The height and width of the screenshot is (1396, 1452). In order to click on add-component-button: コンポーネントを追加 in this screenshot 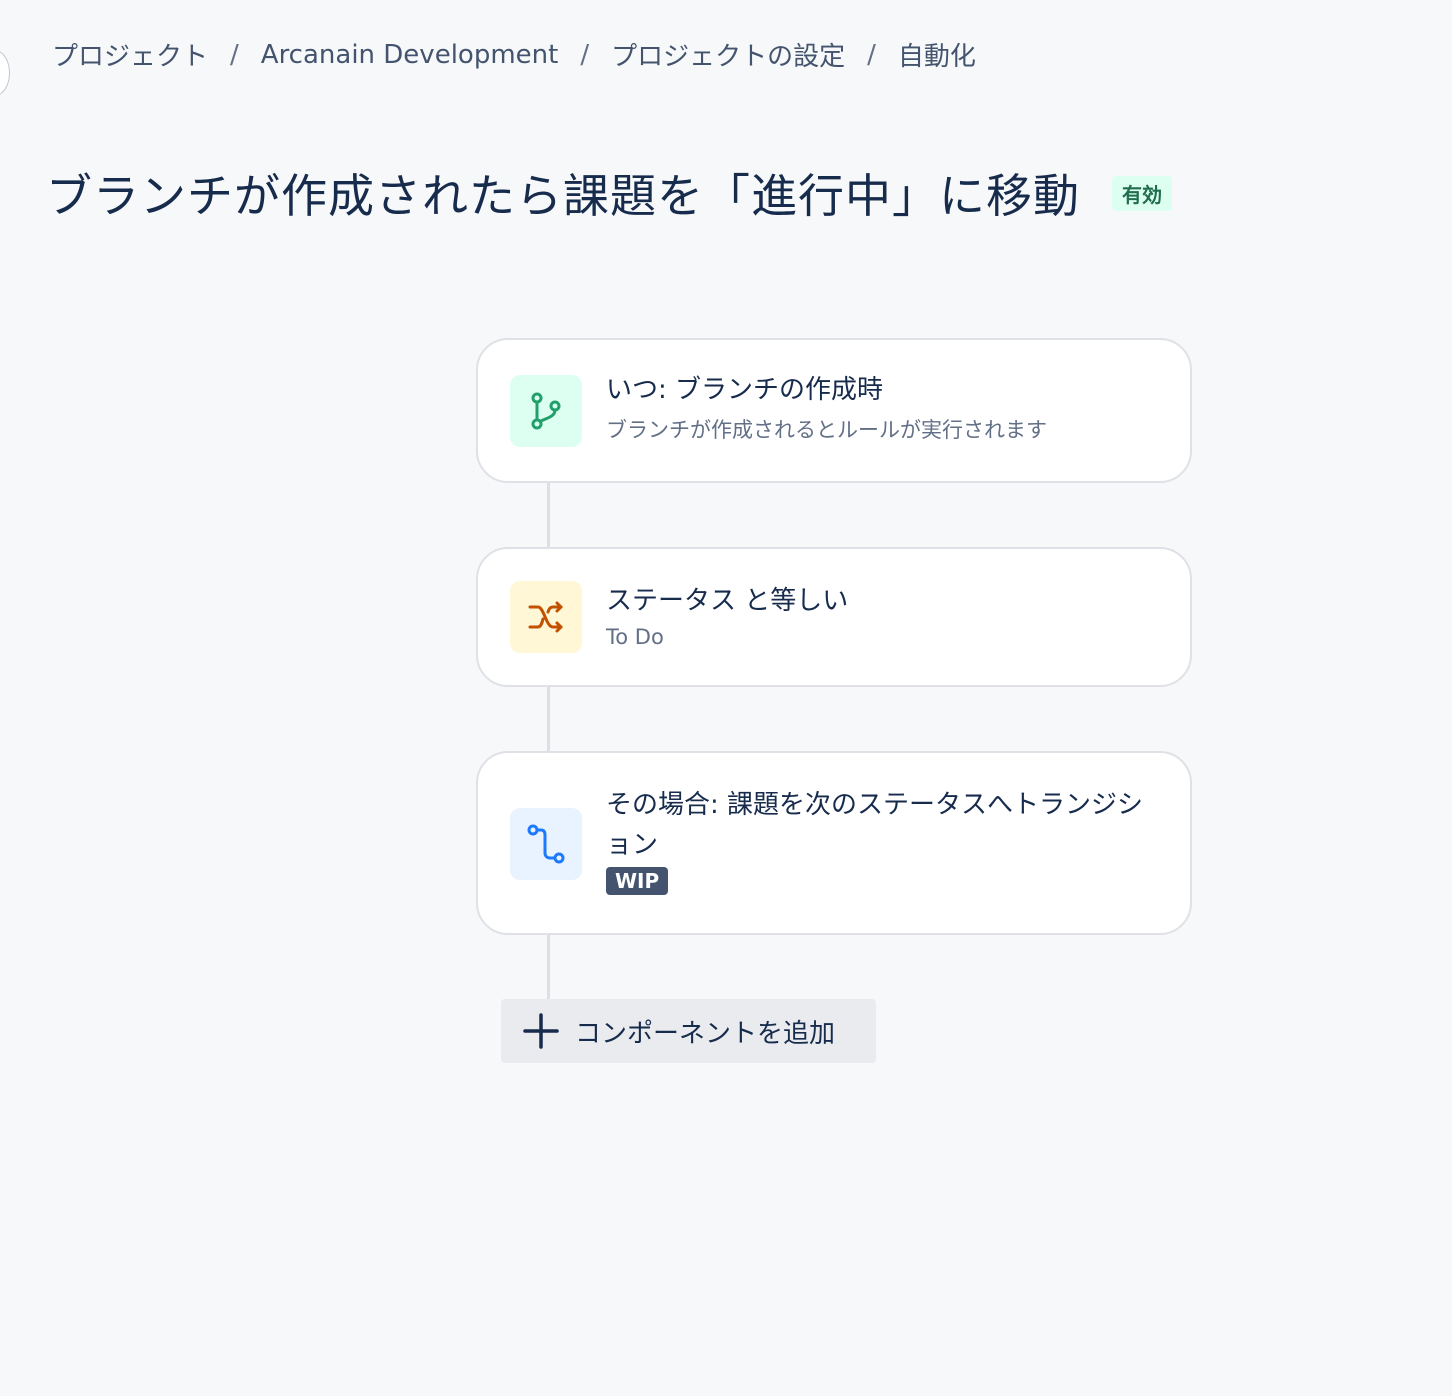, I will do `click(688, 1031)`.